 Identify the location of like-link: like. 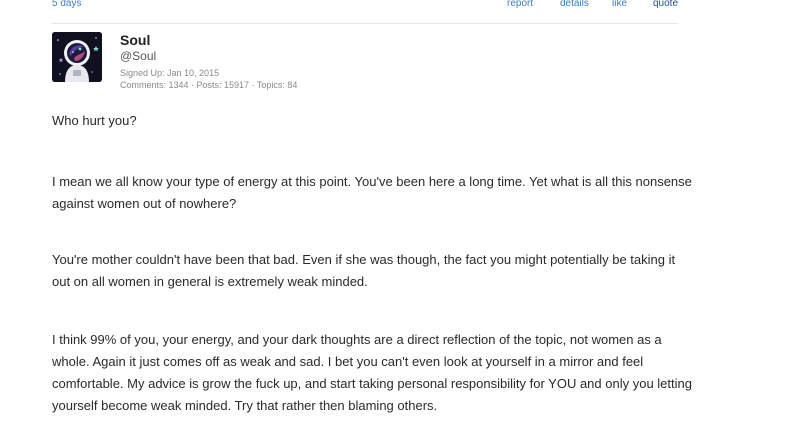
(619, 4).